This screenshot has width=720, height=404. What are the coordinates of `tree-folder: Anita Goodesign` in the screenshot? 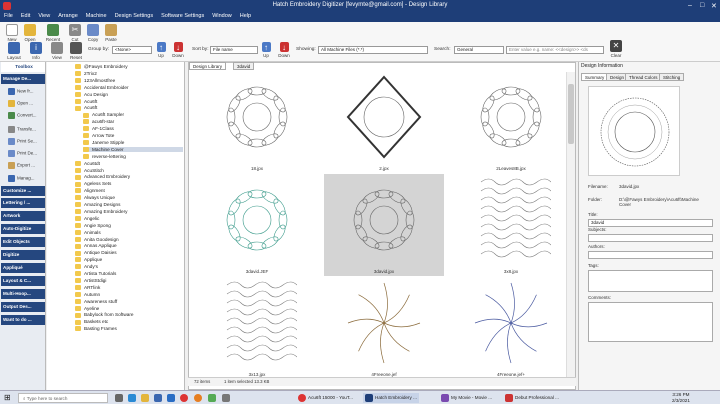 It's located at (97, 239).